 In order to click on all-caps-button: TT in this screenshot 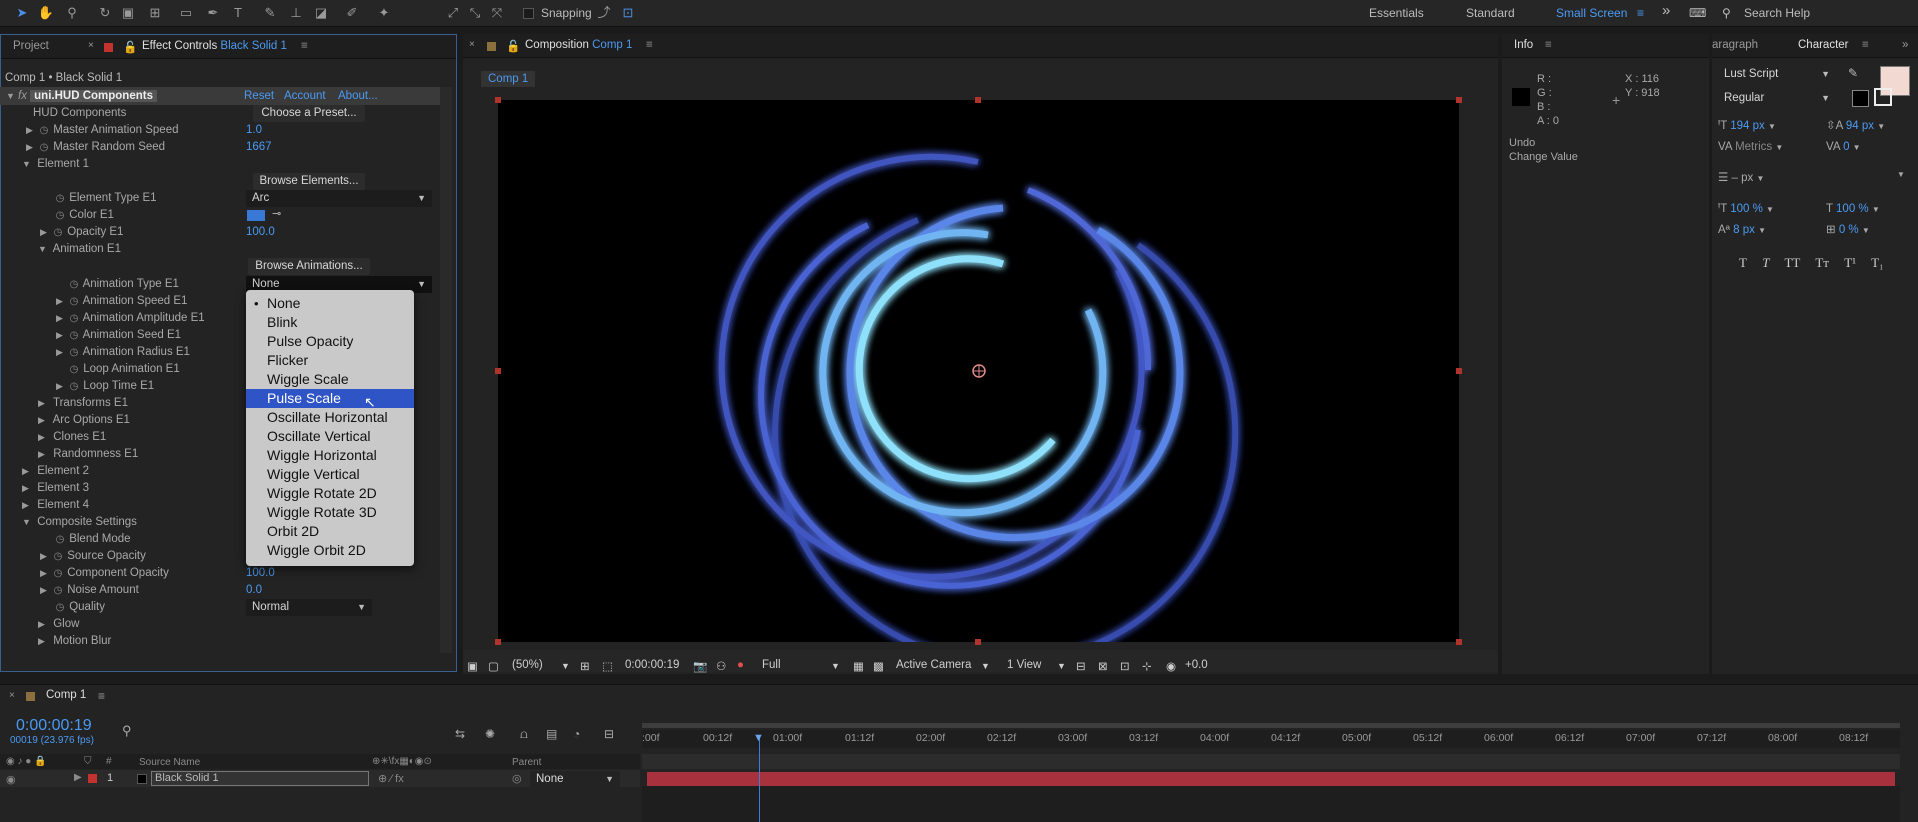, I will do `click(1792, 262)`.